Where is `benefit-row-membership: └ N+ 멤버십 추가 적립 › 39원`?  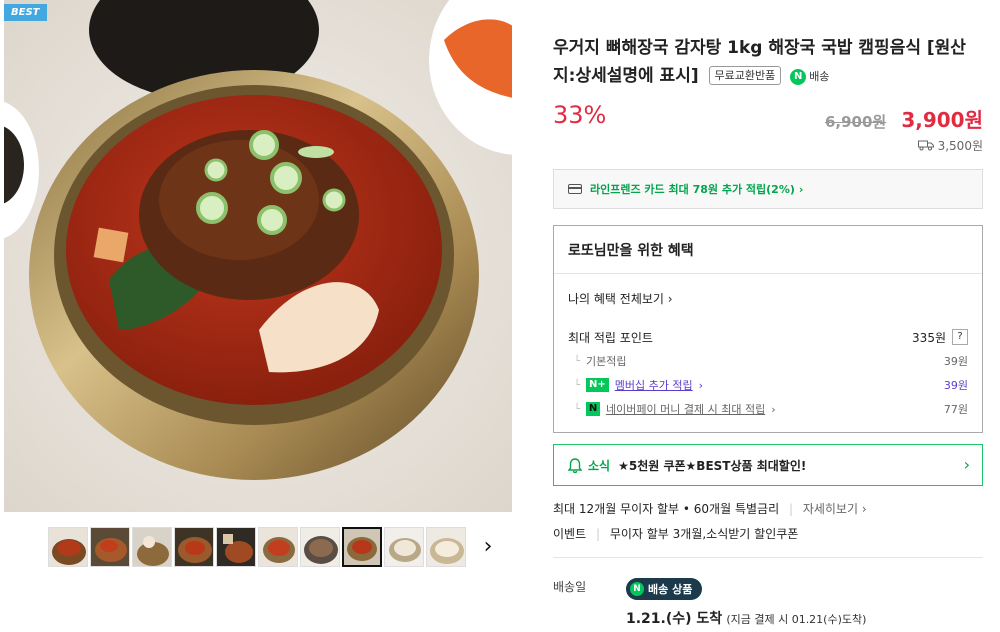
benefit-row-membership: └ N+ 멤버십 추가 적립 › 39원 is located at coordinates (768, 385).